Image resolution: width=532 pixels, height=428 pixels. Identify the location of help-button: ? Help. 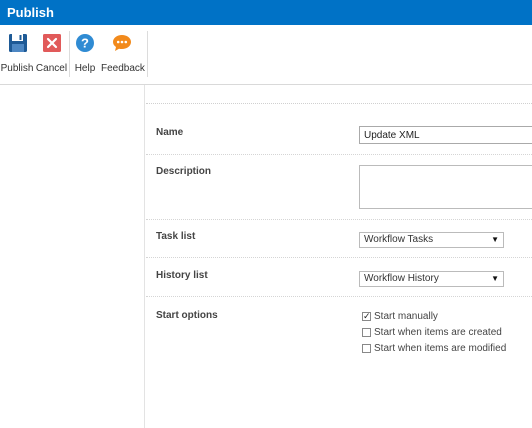
(85, 56).